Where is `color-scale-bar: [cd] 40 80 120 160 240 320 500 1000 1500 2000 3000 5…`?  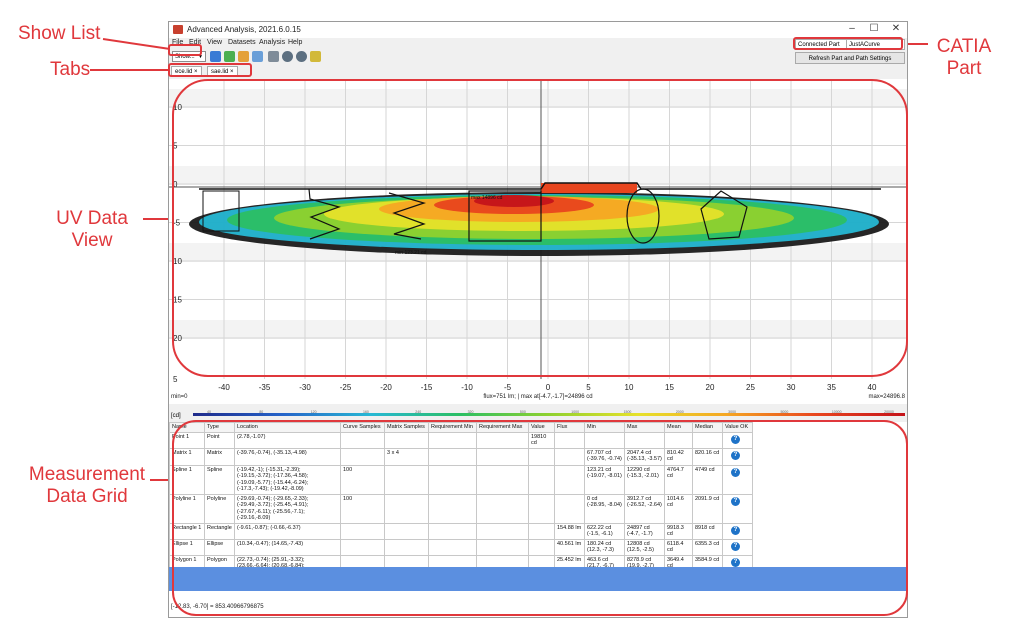 color-scale-bar: [cd] 40 80 120 160 240 320 500 1000 1500 2000 3000 5… is located at coordinates (538, 414).